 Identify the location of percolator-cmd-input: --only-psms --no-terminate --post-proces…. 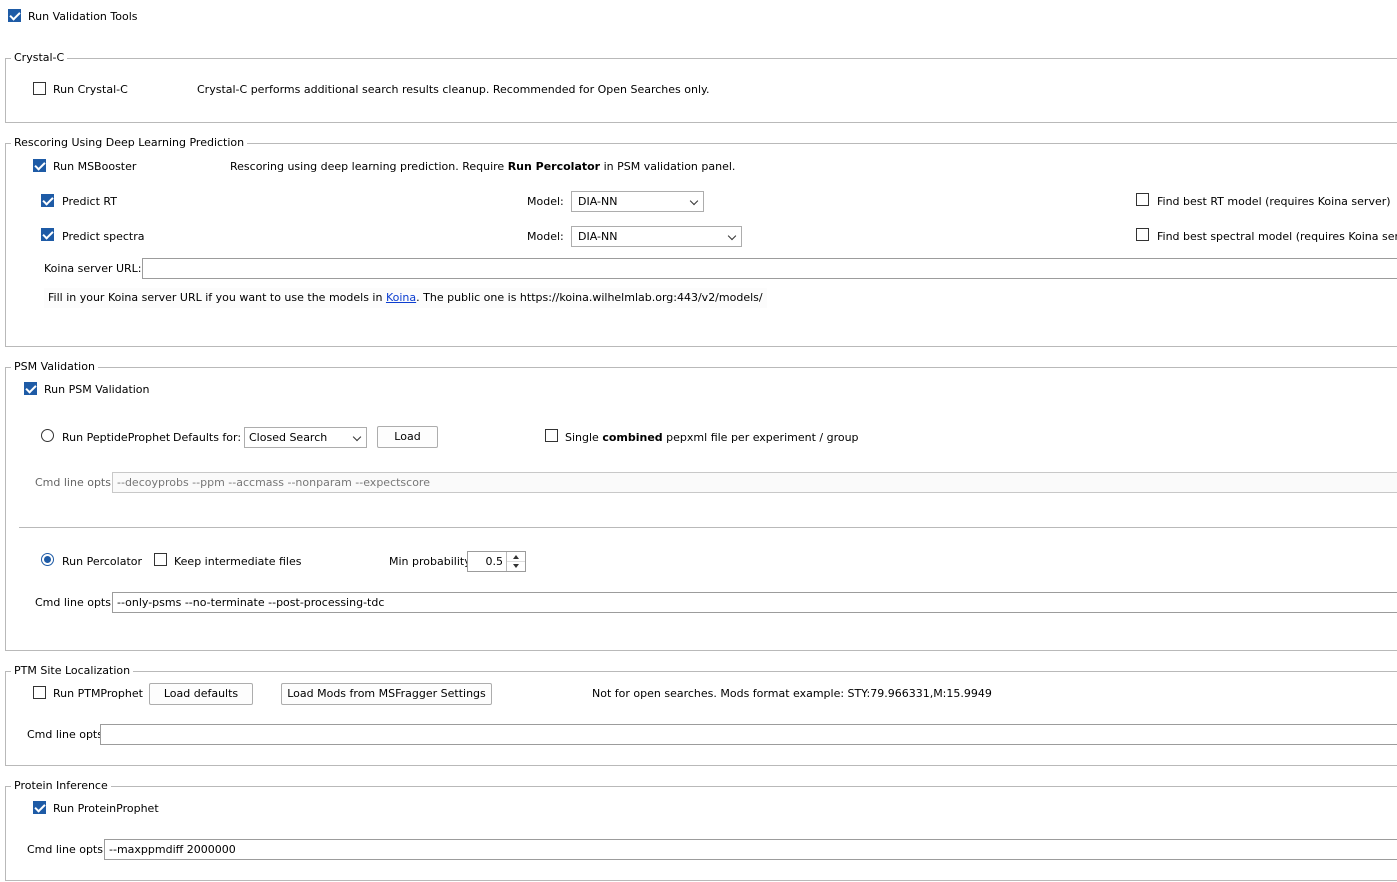
(754, 602).